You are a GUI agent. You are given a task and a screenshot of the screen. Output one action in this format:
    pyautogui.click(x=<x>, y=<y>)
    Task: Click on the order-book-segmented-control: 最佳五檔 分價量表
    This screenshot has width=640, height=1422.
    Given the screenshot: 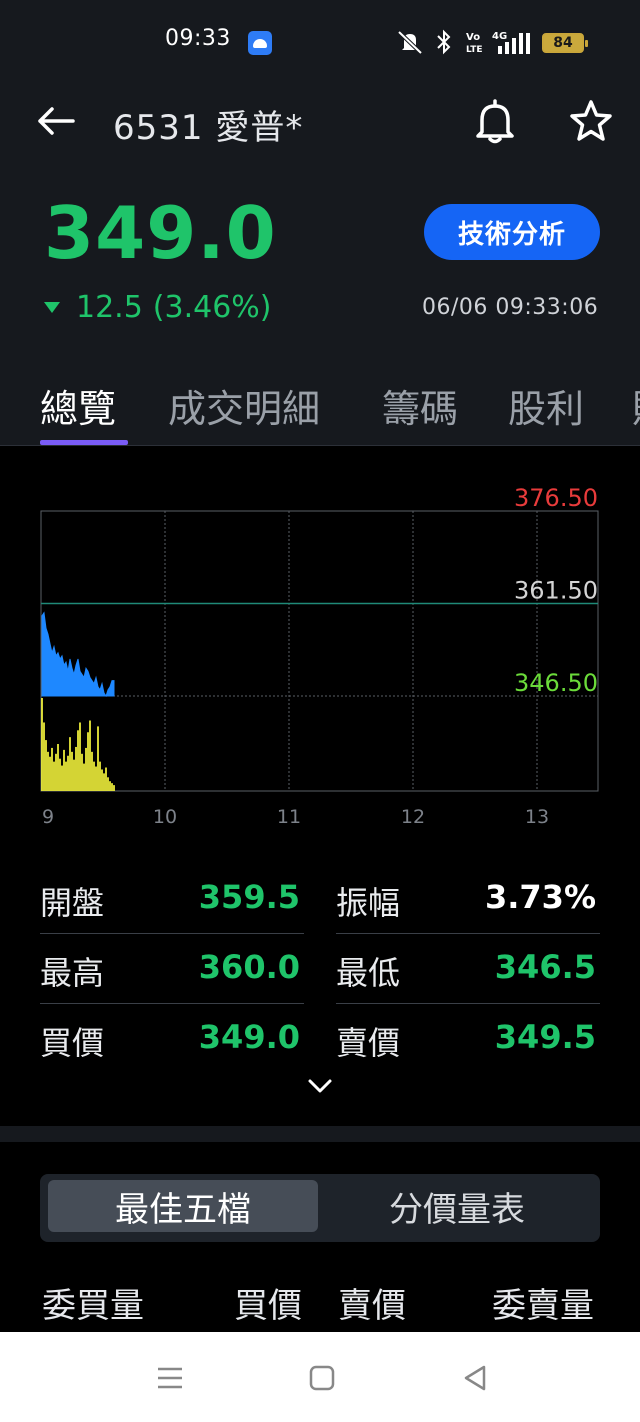 What is the action you would take?
    pyautogui.click(x=320, y=1208)
    